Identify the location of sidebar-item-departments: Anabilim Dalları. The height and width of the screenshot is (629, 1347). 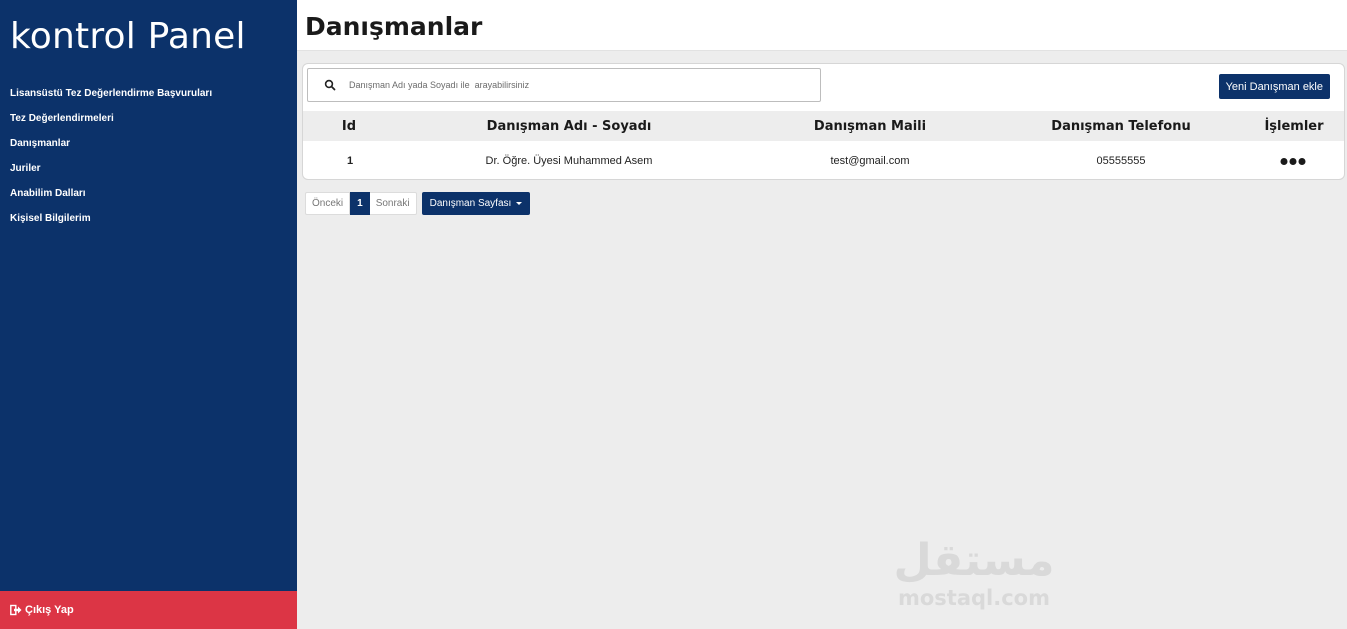
(111, 198).